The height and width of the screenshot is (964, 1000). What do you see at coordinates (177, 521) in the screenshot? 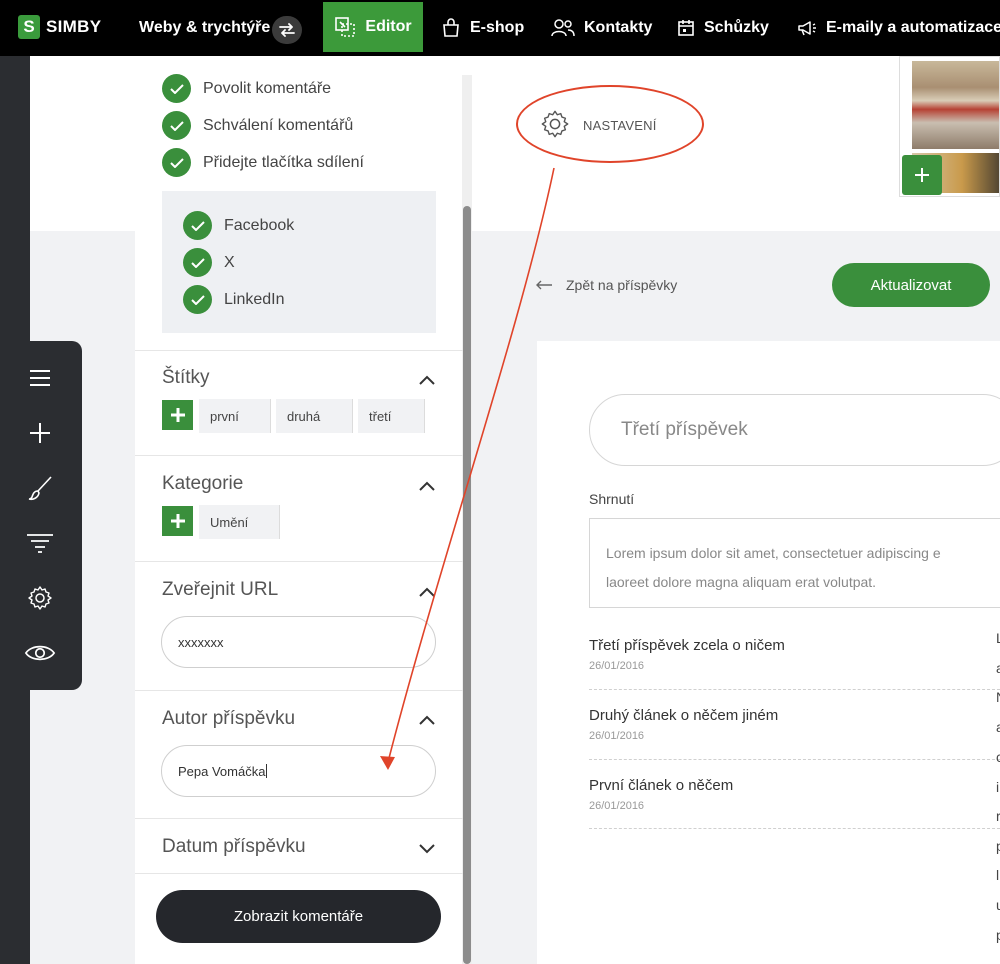
I see `add-category-button` at bounding box center [177, 521].